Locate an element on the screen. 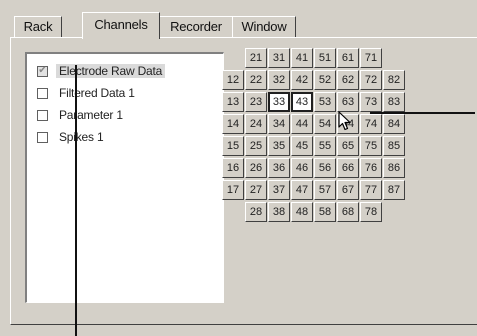 Image resolution: width=477 pixels, height=336 pixels. channel-button-75: 75 is located at coordinates (371, 146).